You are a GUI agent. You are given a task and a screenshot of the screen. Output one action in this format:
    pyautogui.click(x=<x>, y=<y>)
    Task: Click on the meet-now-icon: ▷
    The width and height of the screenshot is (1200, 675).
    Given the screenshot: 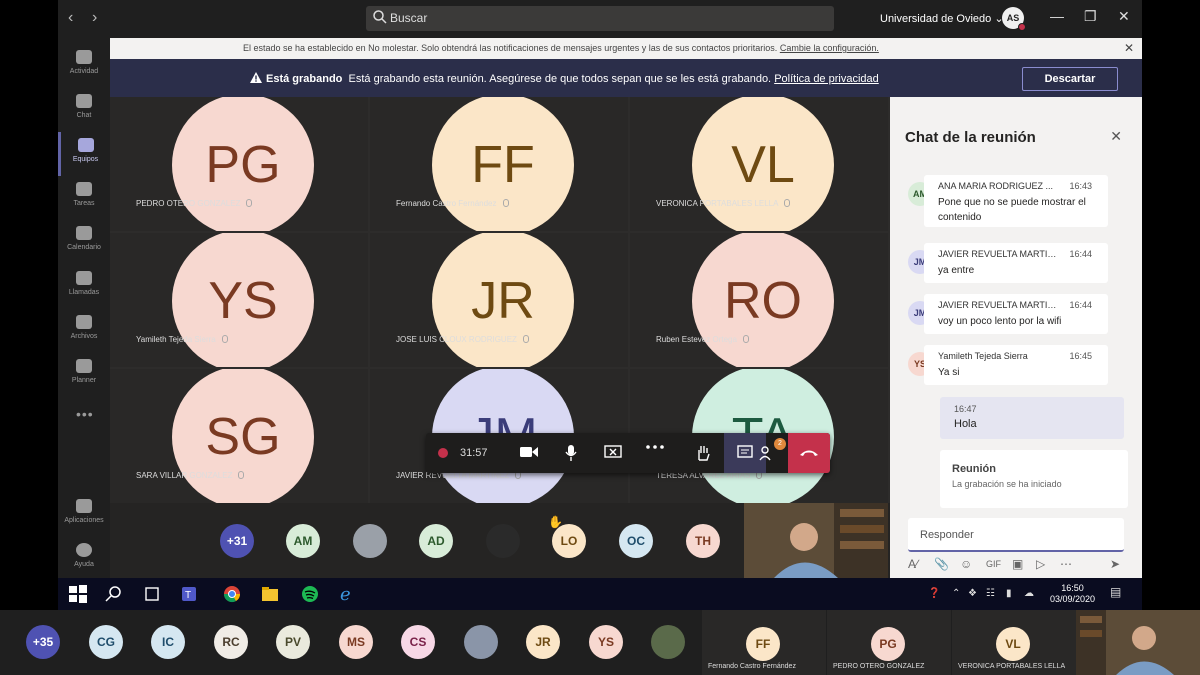 What is the action you would take?
    pyautogui.click(x=1040, y=564)
    